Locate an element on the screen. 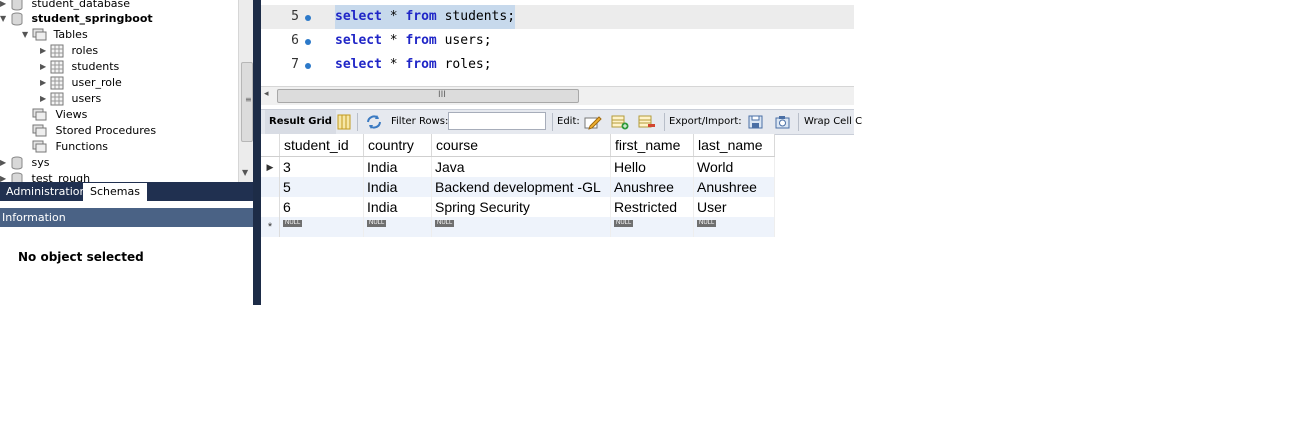 The height and width of the screenshot is (424, 1307). line-number: 7 is located at coordinates (295, 64).